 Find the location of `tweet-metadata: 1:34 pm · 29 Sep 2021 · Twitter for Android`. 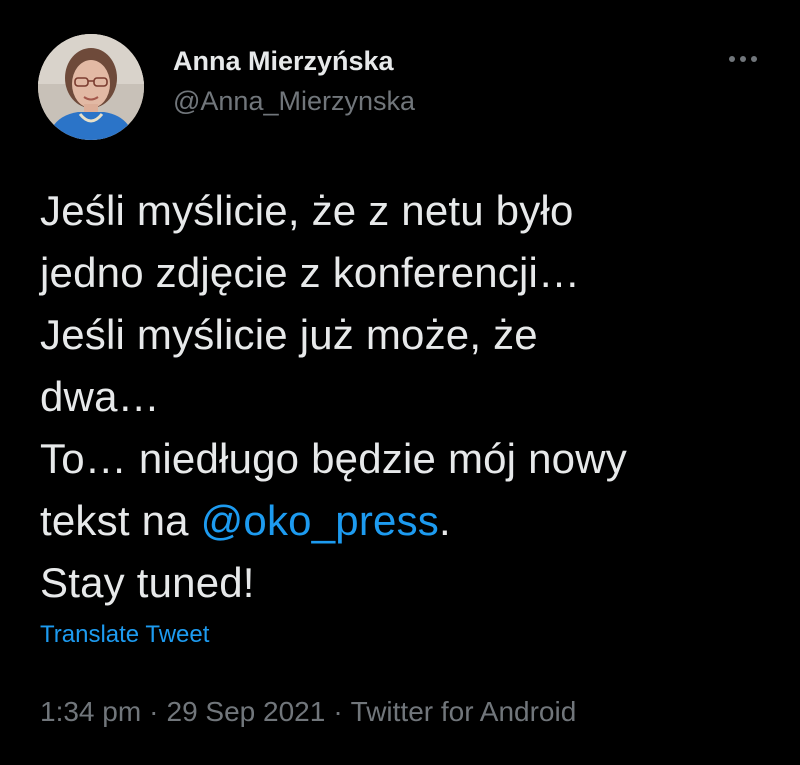

tweet-metadata: 1:34 pm · 29 Sep 2021 · Twitter for Android is located at coordinates (308, 712).